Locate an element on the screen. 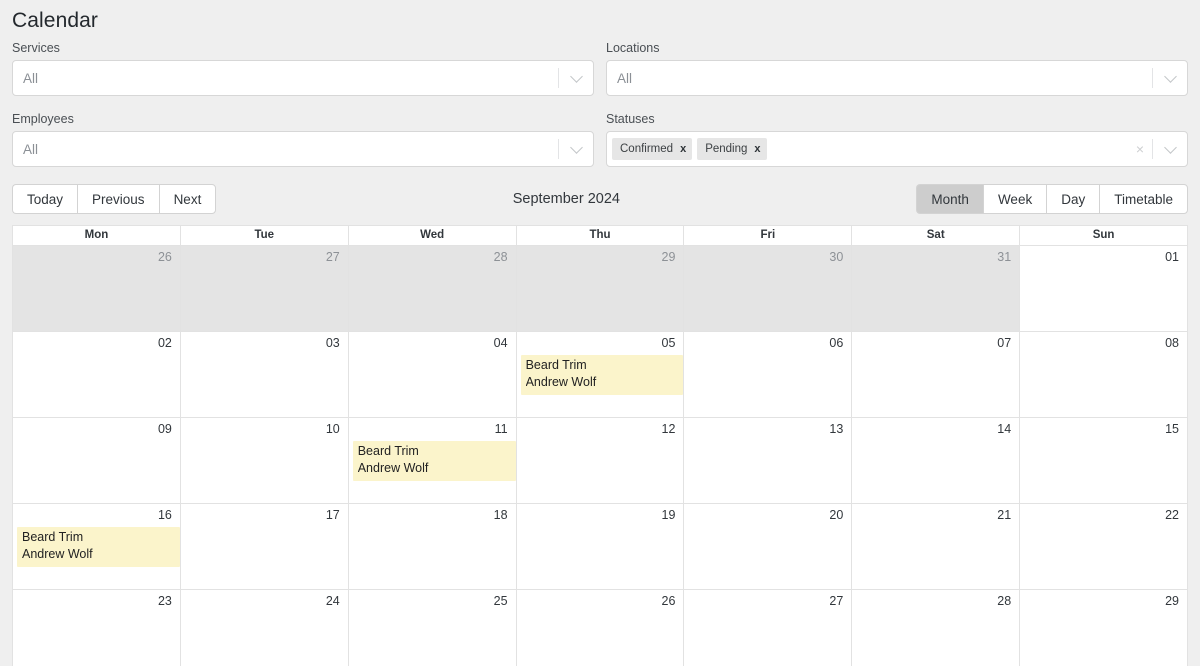 This screenshot has width=1200, height=666. locations-select: All is located at coordinates (897, 78).